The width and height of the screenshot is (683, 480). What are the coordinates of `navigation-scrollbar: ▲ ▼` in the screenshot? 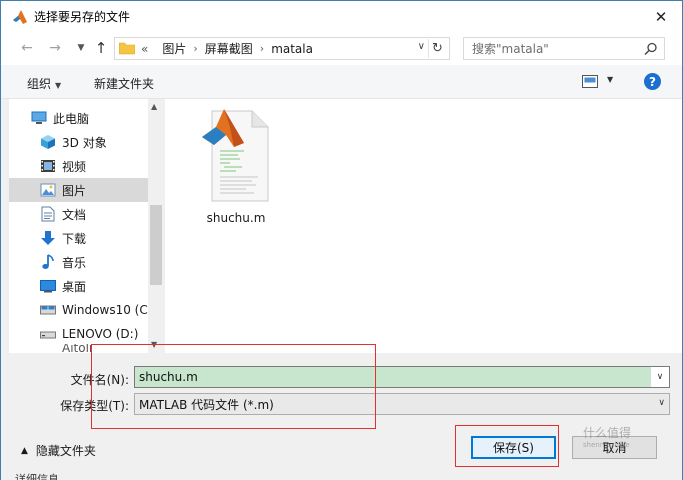 It's located at (156, 226).